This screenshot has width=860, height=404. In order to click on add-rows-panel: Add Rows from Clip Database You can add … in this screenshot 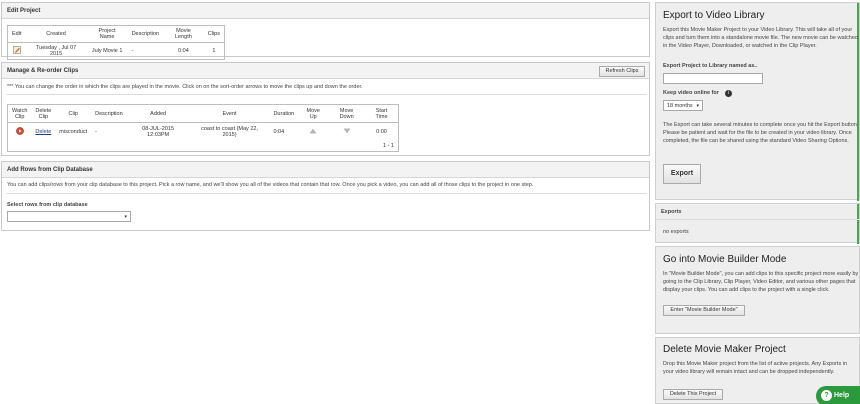, I will do `click(325, 196)`.